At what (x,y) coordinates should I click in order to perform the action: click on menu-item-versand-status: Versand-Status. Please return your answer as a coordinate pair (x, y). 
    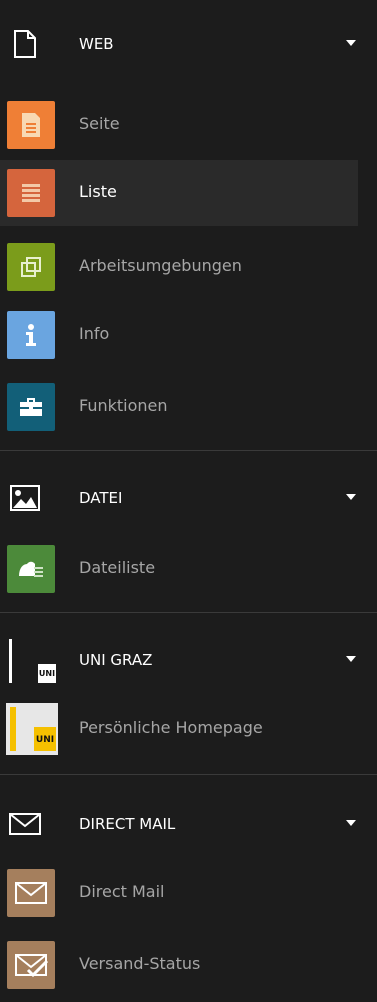
    Looking at the image, I should click on (179, 965).